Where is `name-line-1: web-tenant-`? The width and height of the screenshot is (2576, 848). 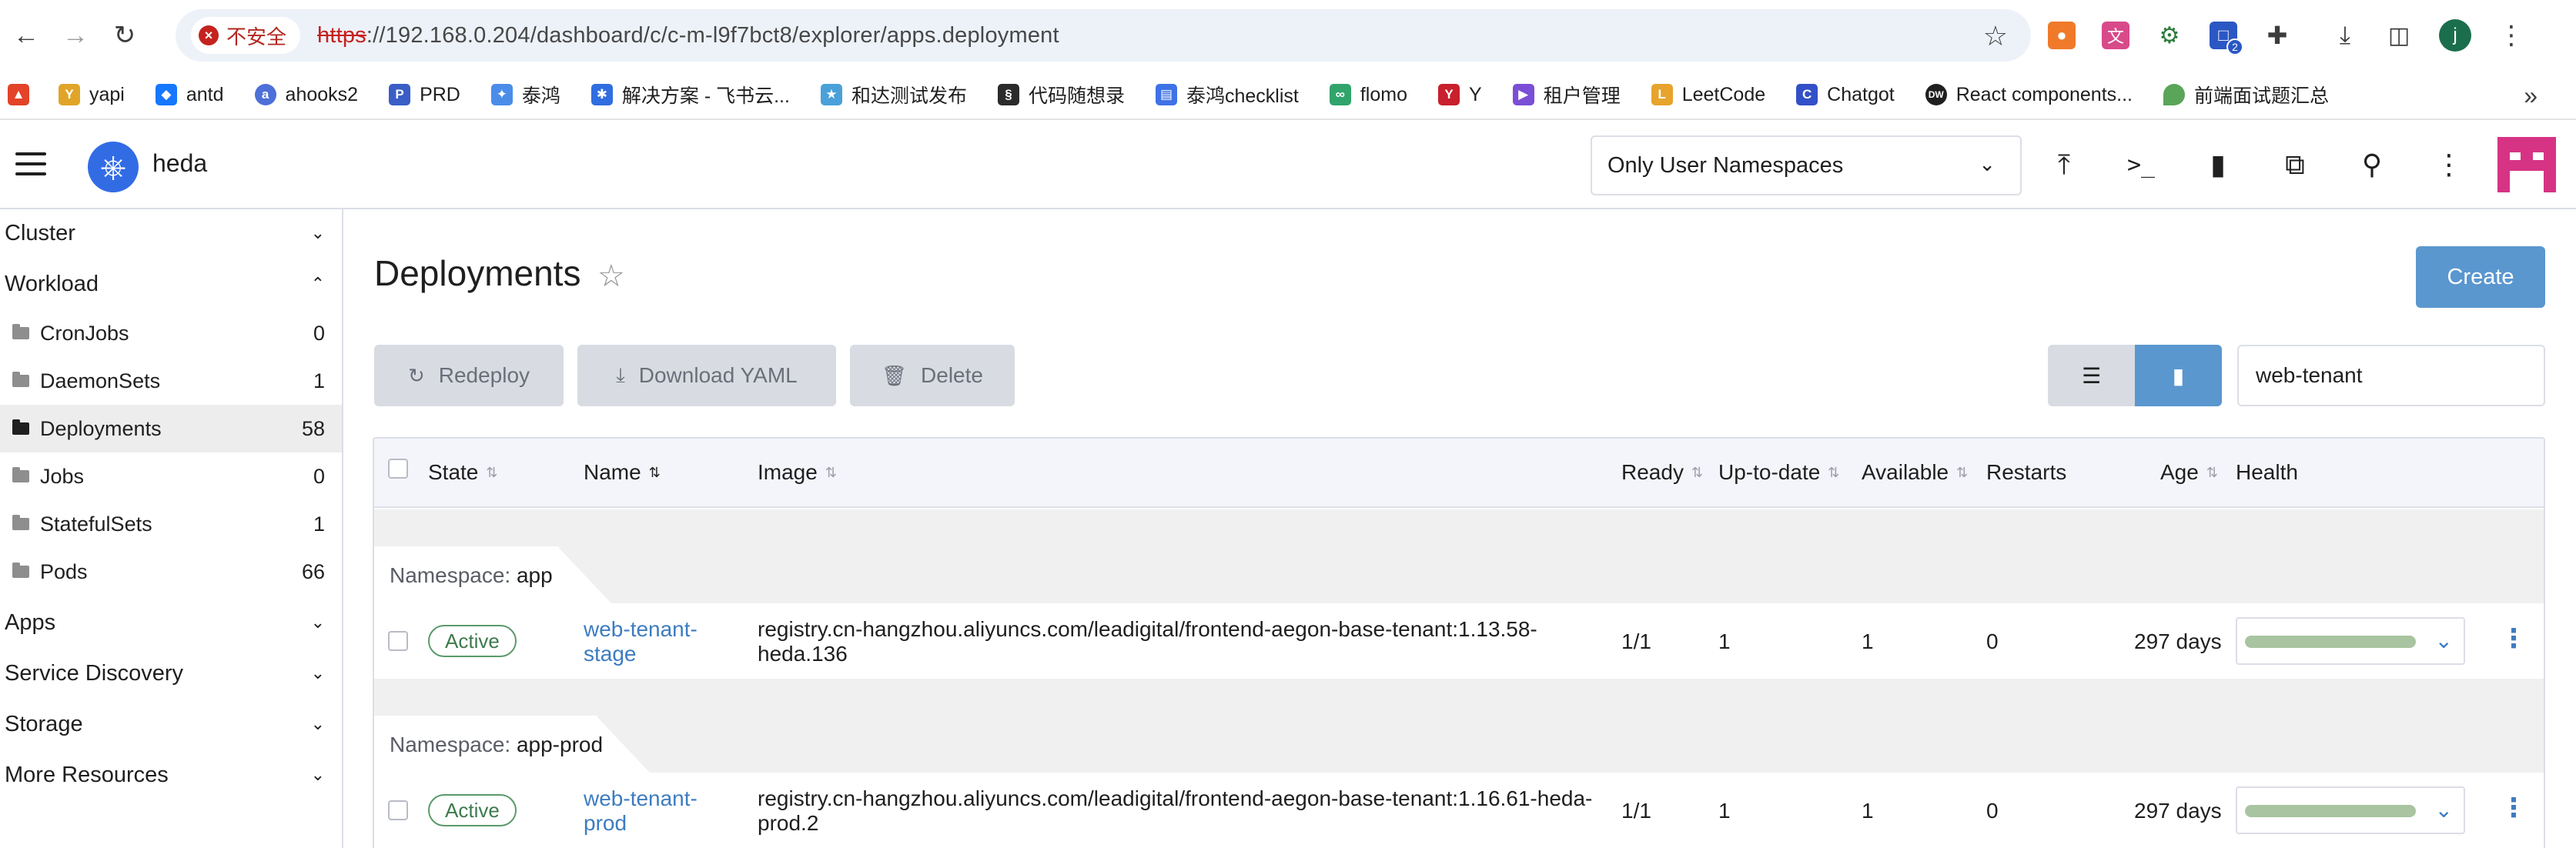 name-line-1: web-tenant- is located at coordinates (641, 798).